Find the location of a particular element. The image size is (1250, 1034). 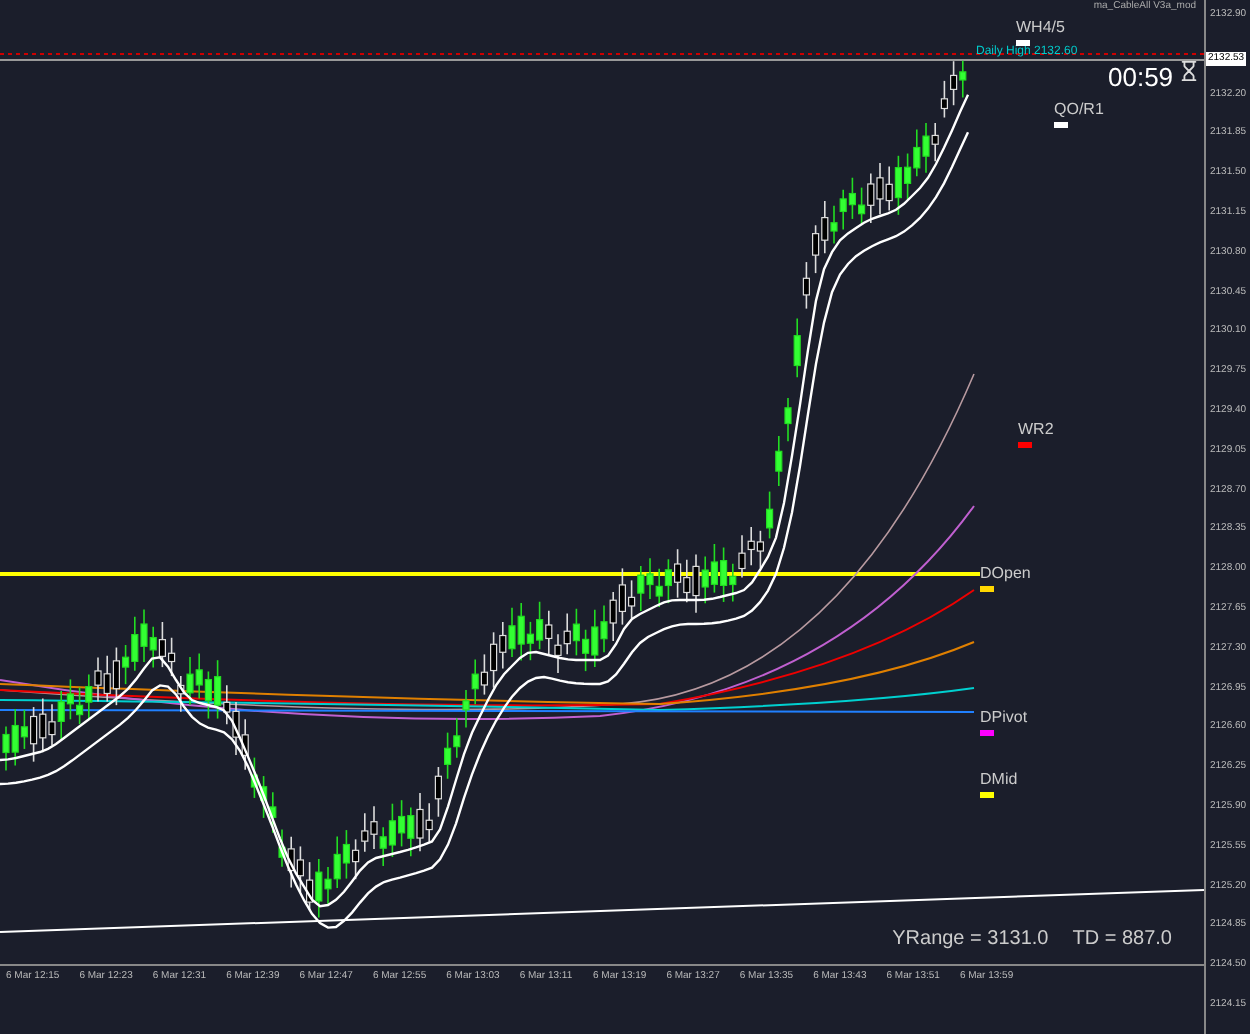

pivot-level-label: WH4/5 is located at coordinates (1040, 28).